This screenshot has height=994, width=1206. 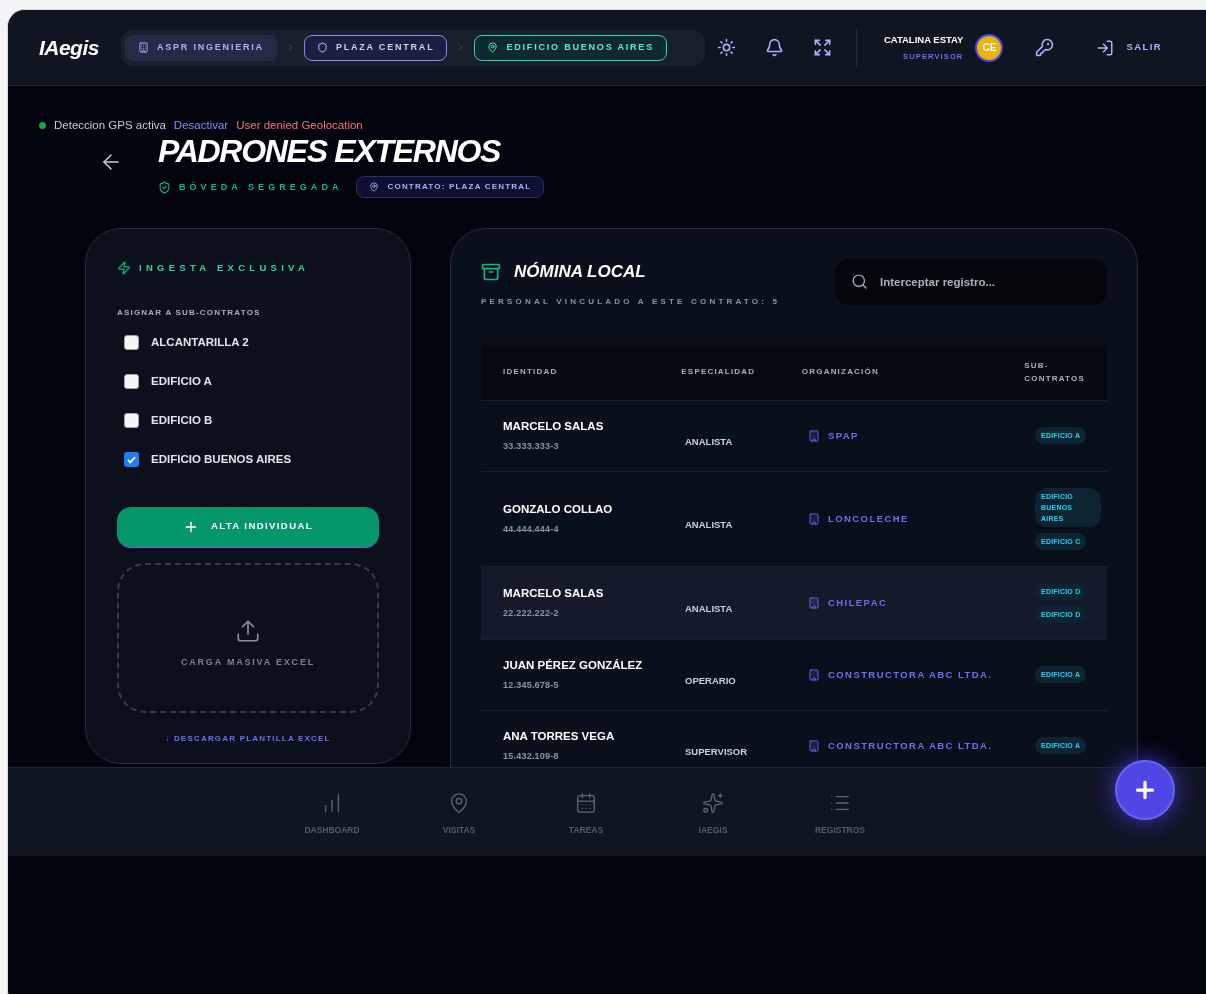 What do you see at coordinates (713, 803) in the screenshot?
I see `sparkles-icon` at bounding box center [713, 803].